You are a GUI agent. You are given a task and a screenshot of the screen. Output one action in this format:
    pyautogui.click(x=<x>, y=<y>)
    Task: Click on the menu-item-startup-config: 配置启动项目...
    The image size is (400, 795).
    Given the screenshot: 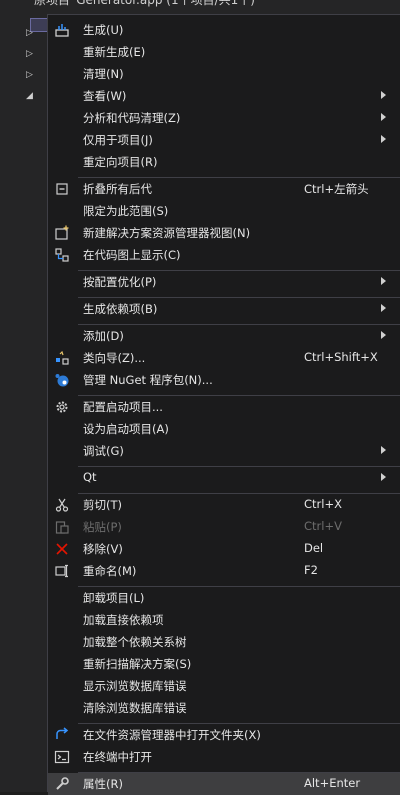 What is the action you would take?
    pyautogui.click(x=224, y=407)
    